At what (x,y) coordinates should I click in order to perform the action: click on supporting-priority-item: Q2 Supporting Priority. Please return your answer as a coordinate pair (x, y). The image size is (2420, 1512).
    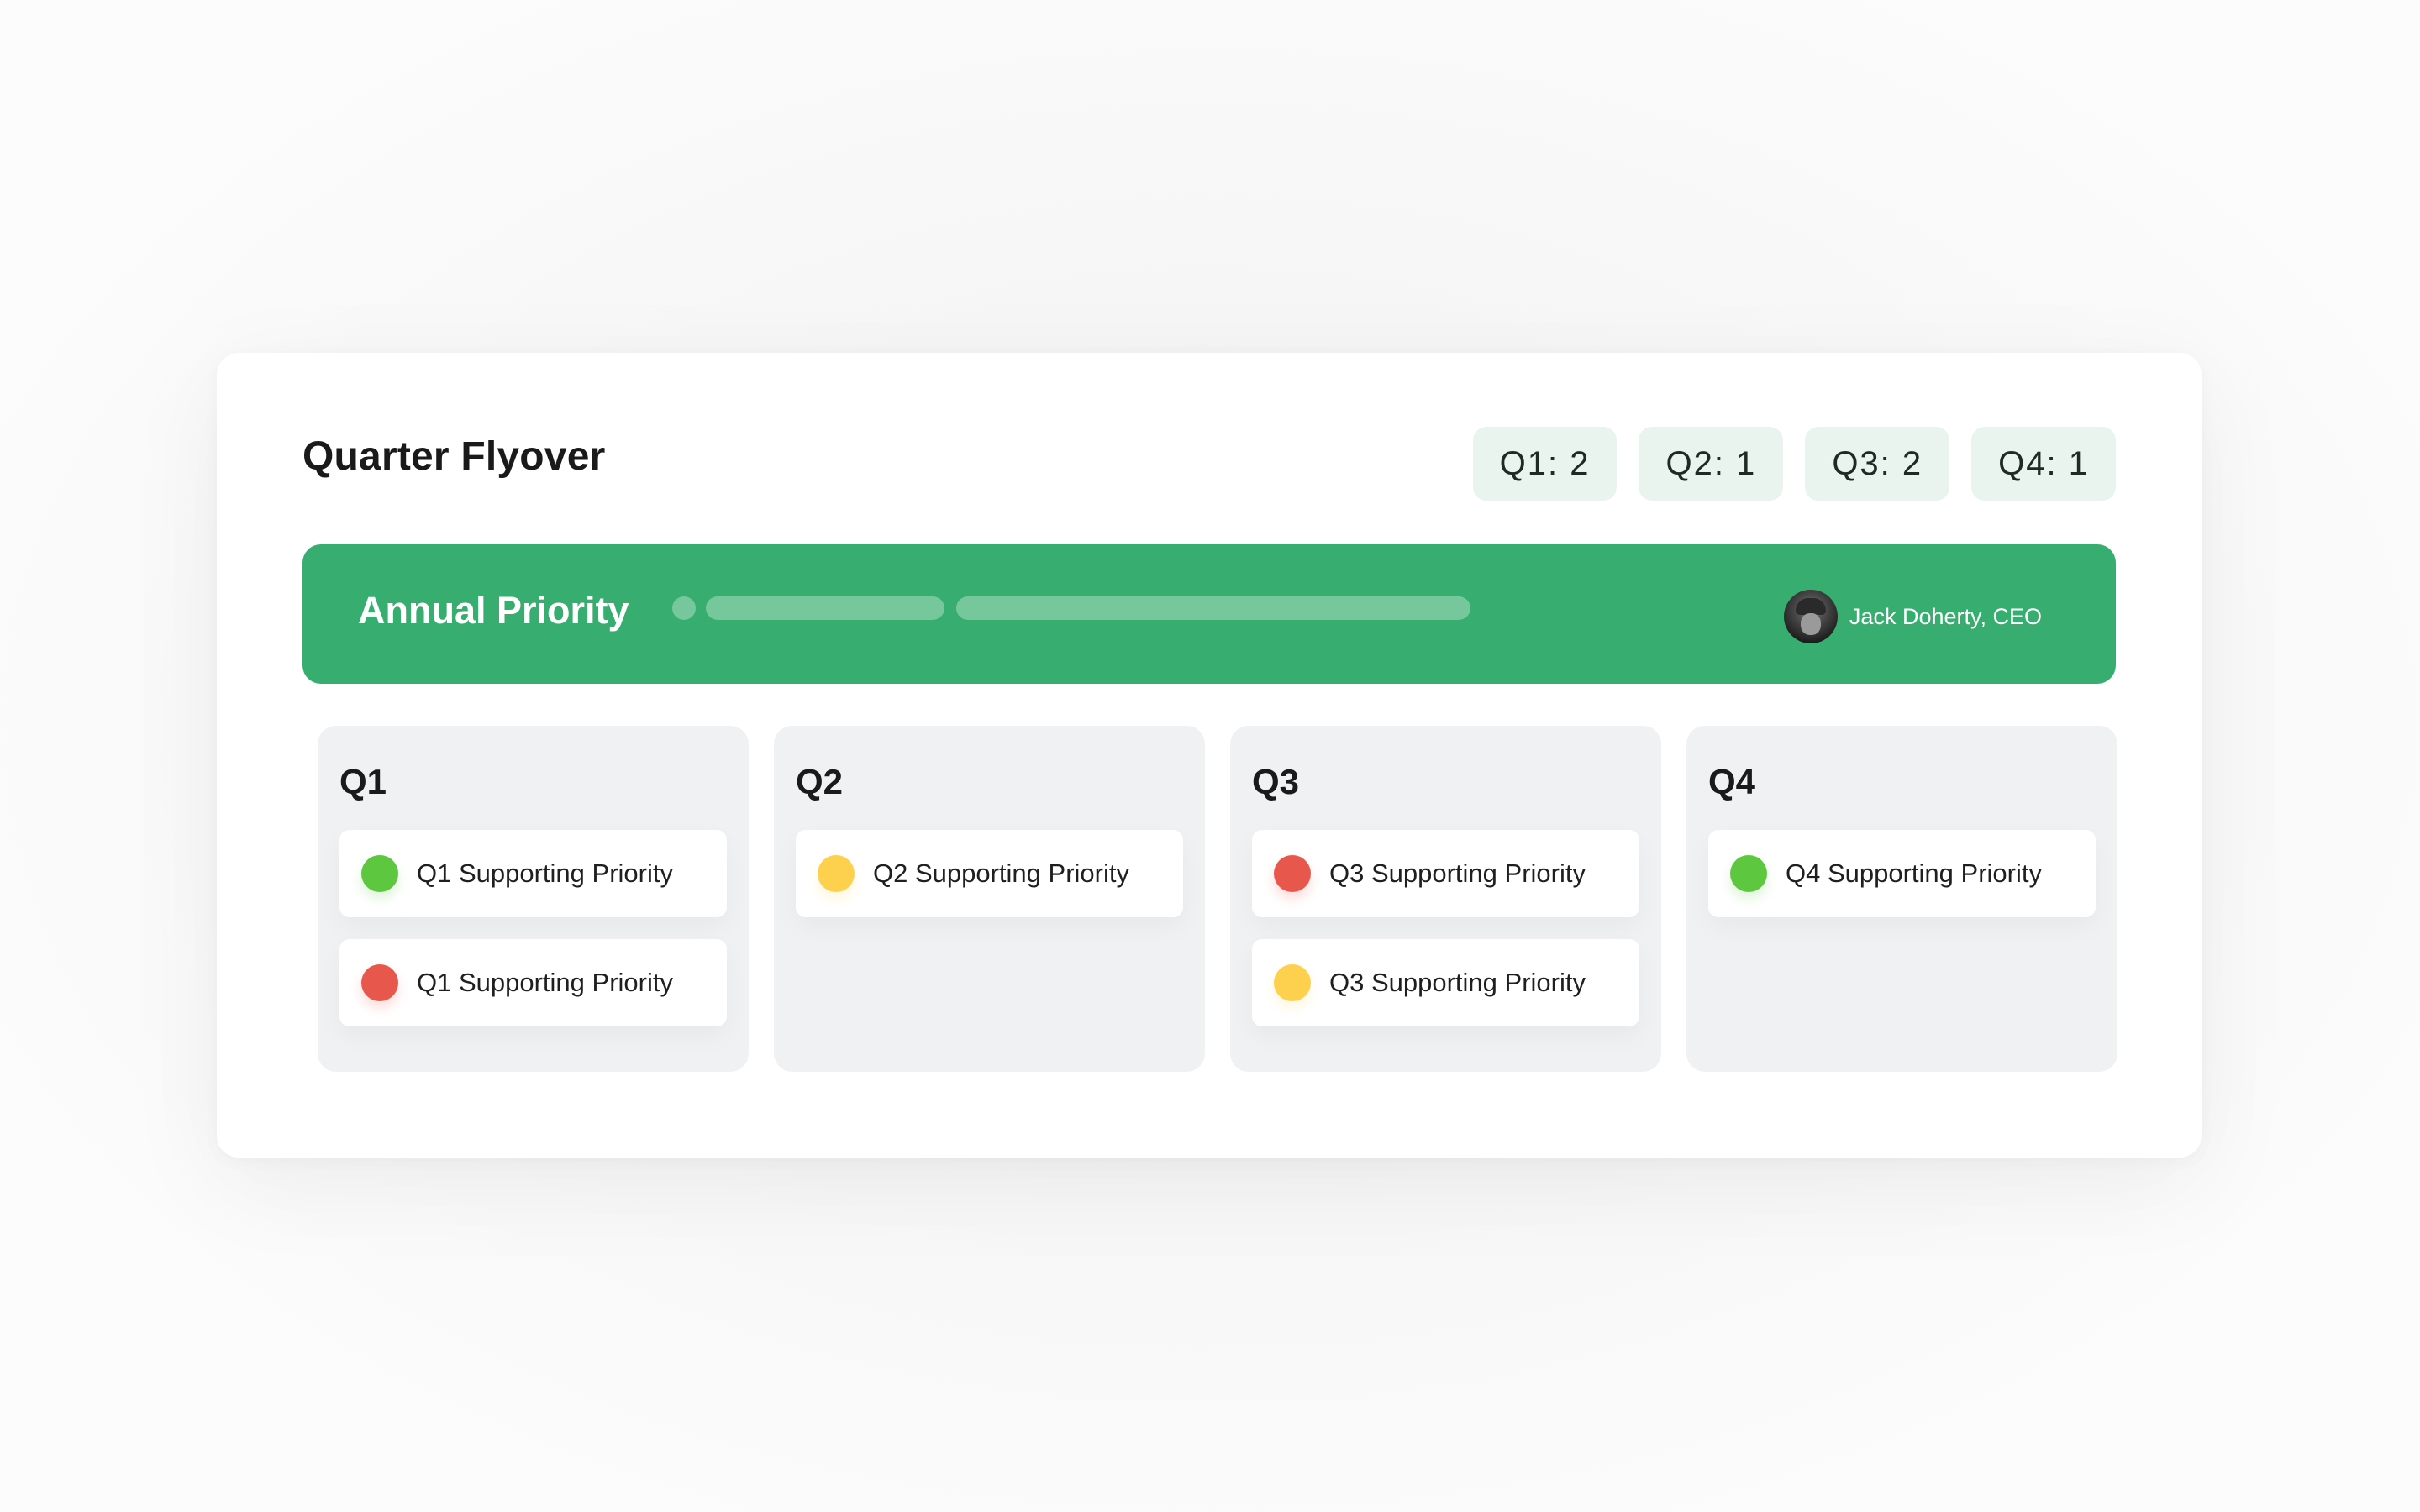
    Looking at the image, I should click on (990, 873).